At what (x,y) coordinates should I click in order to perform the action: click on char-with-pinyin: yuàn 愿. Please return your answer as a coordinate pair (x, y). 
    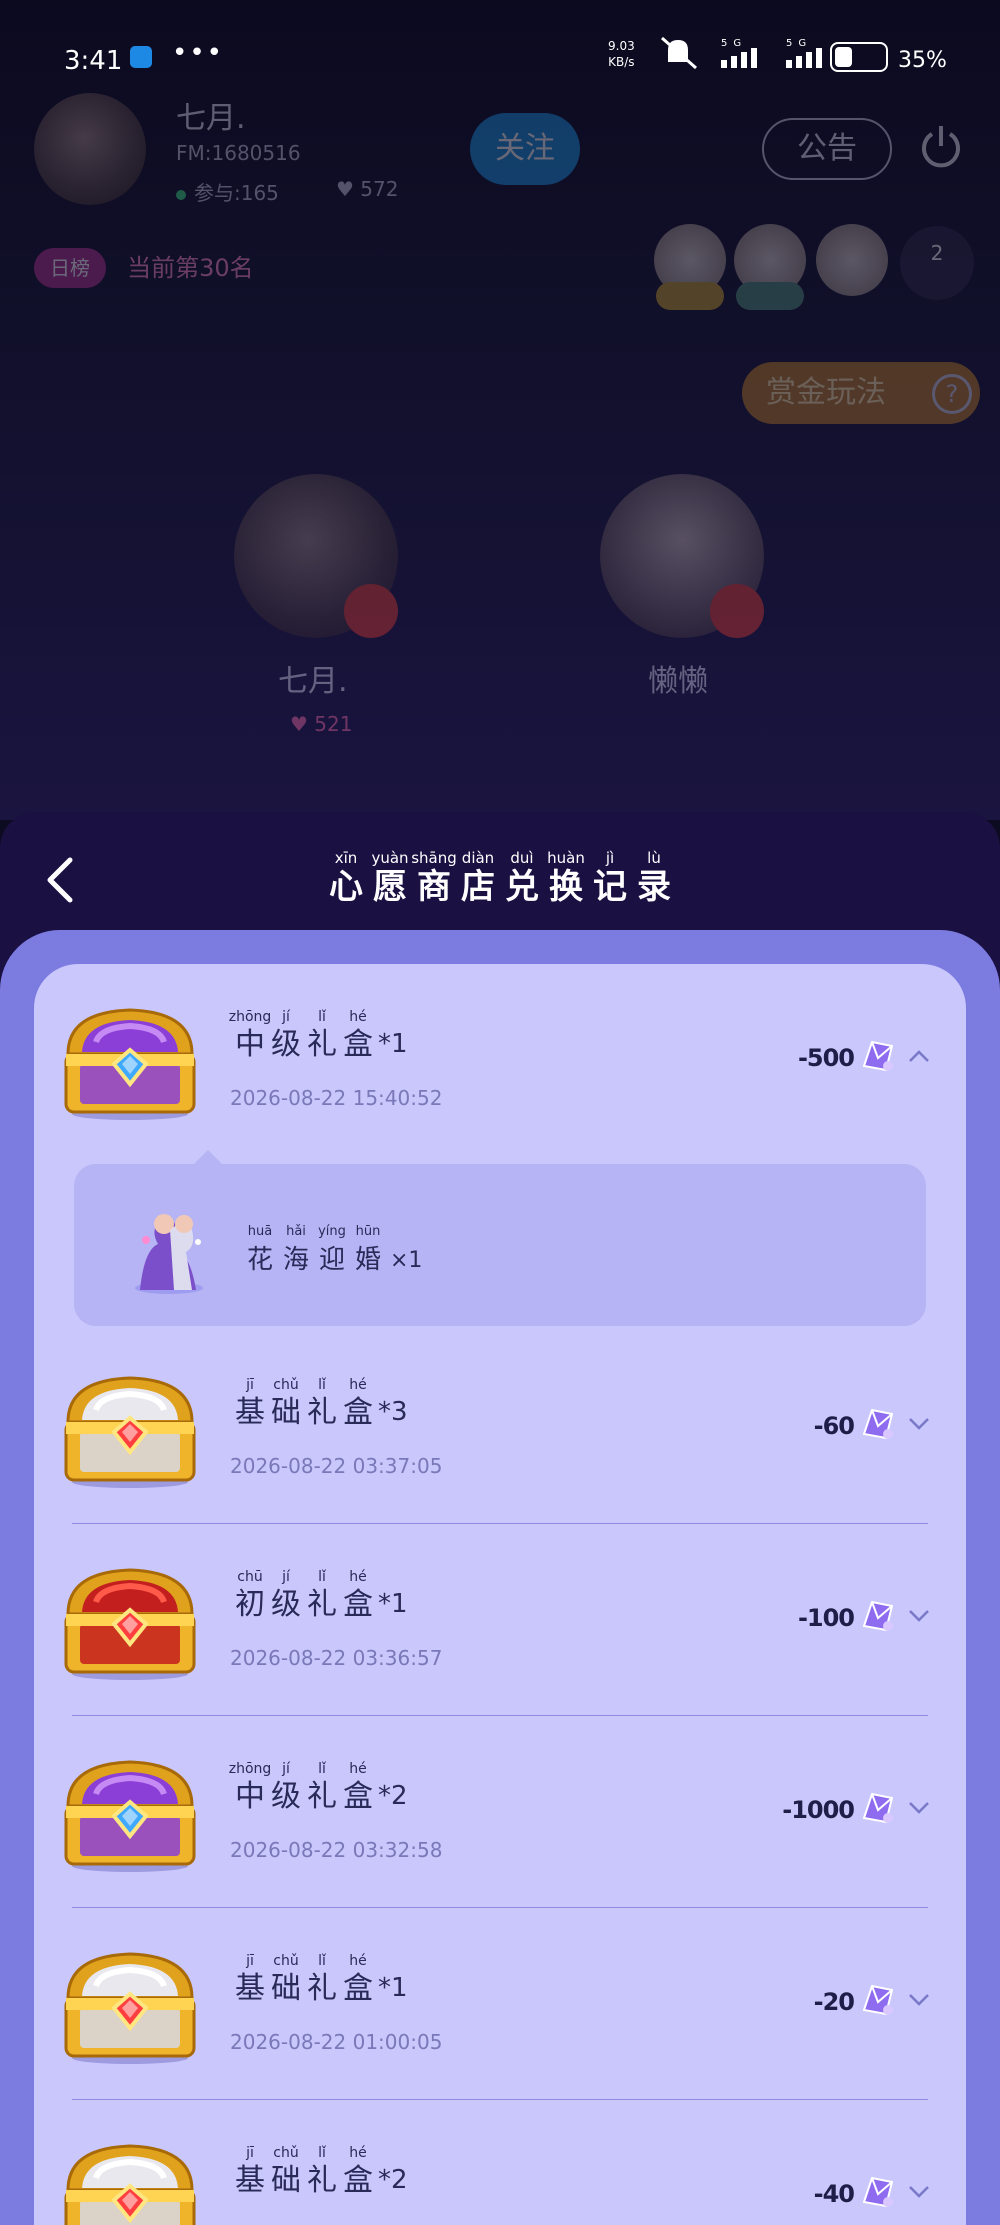
    Looking at the image, I should click on (390, 877).